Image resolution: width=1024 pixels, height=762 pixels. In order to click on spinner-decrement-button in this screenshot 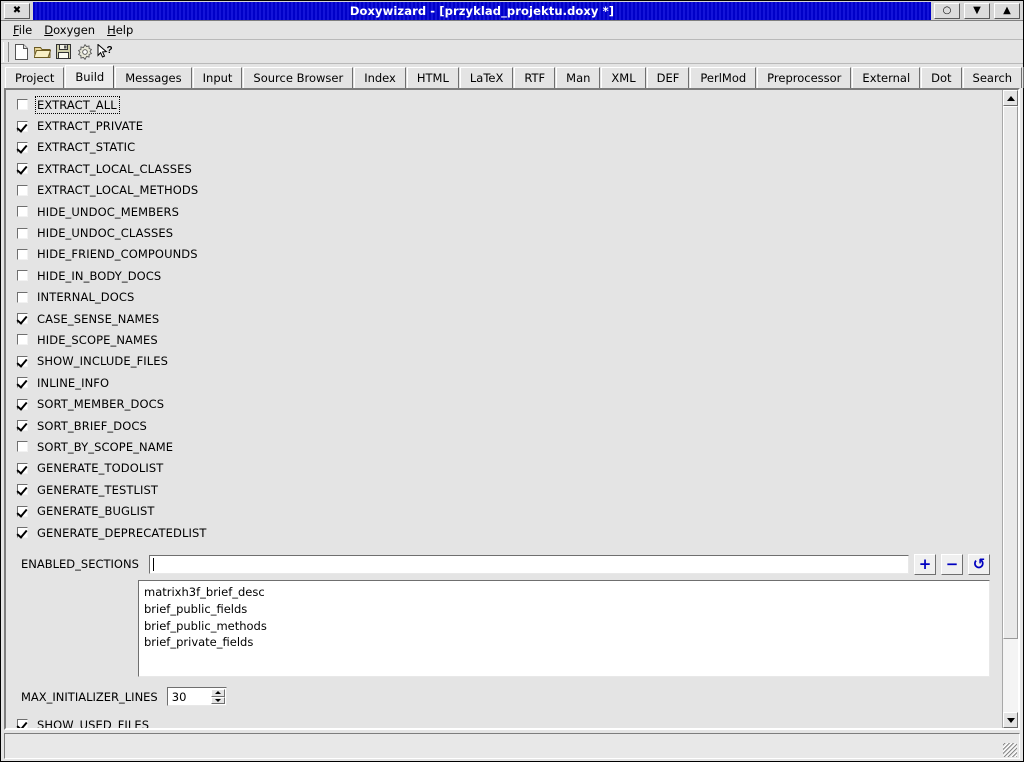, I will do `click(217, 700)`.